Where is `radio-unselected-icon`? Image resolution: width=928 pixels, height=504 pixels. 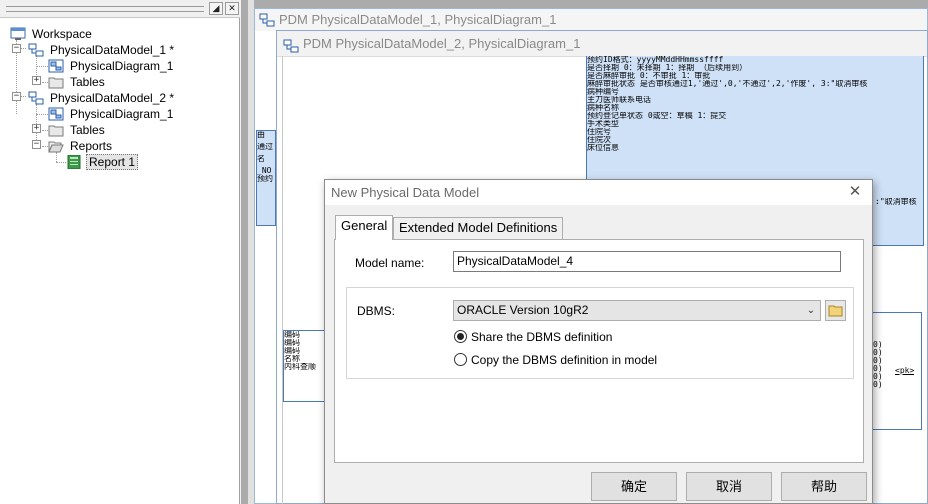 radio-unselected-icon is located at coordinates (460, 359).